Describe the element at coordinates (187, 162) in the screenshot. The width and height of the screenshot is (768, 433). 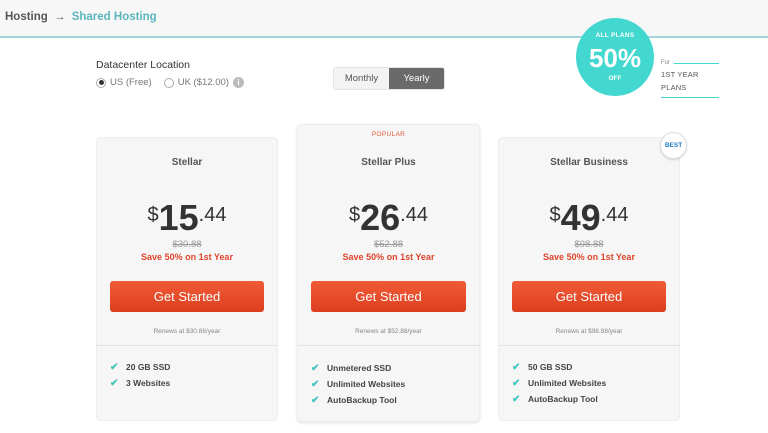
I see `plan-name: Stellar` at that location.